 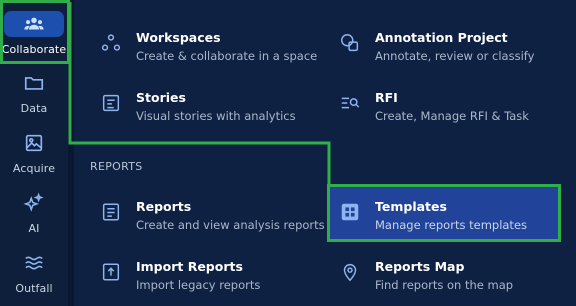 What do you see at coordinates (386, 97) in the screenshot?
I see `rfi-title: RFI` at bounding box center [386, 97].